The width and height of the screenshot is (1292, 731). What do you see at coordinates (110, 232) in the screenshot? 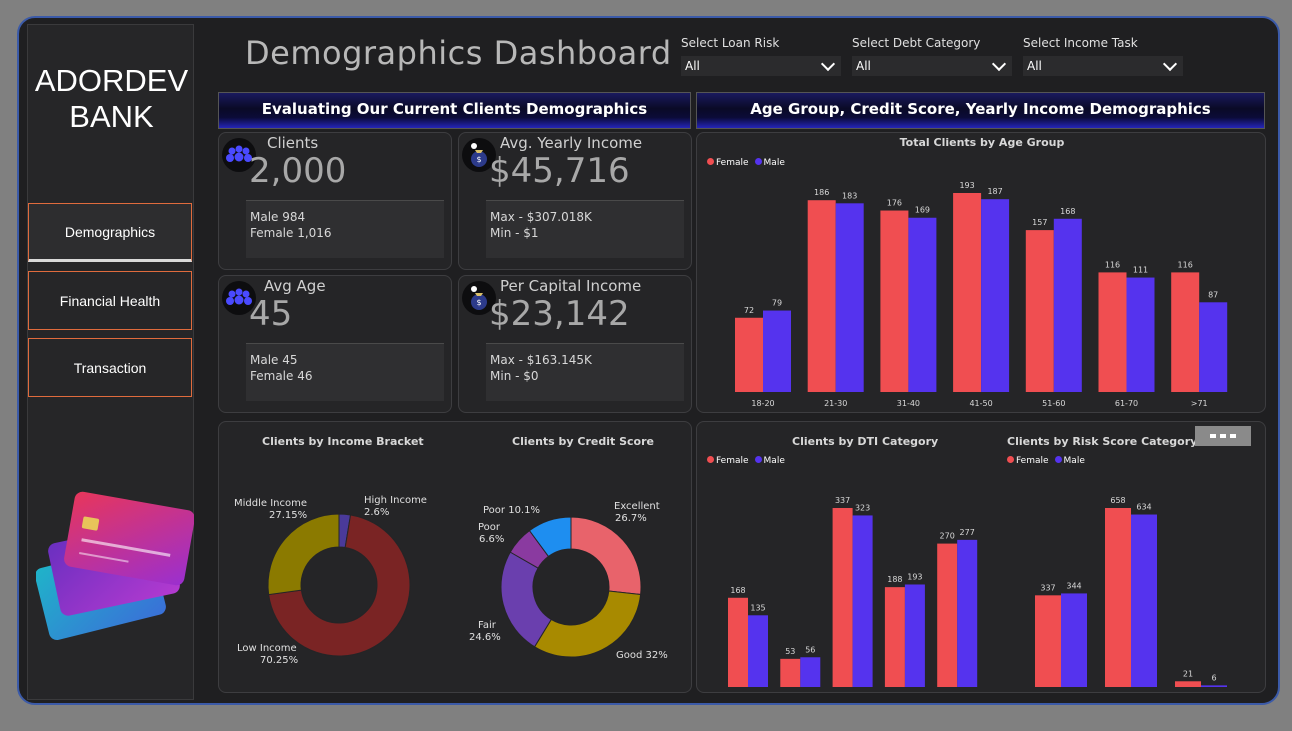
I see `nav-demographics-button: Demographics` at bounding box center [110, 232].